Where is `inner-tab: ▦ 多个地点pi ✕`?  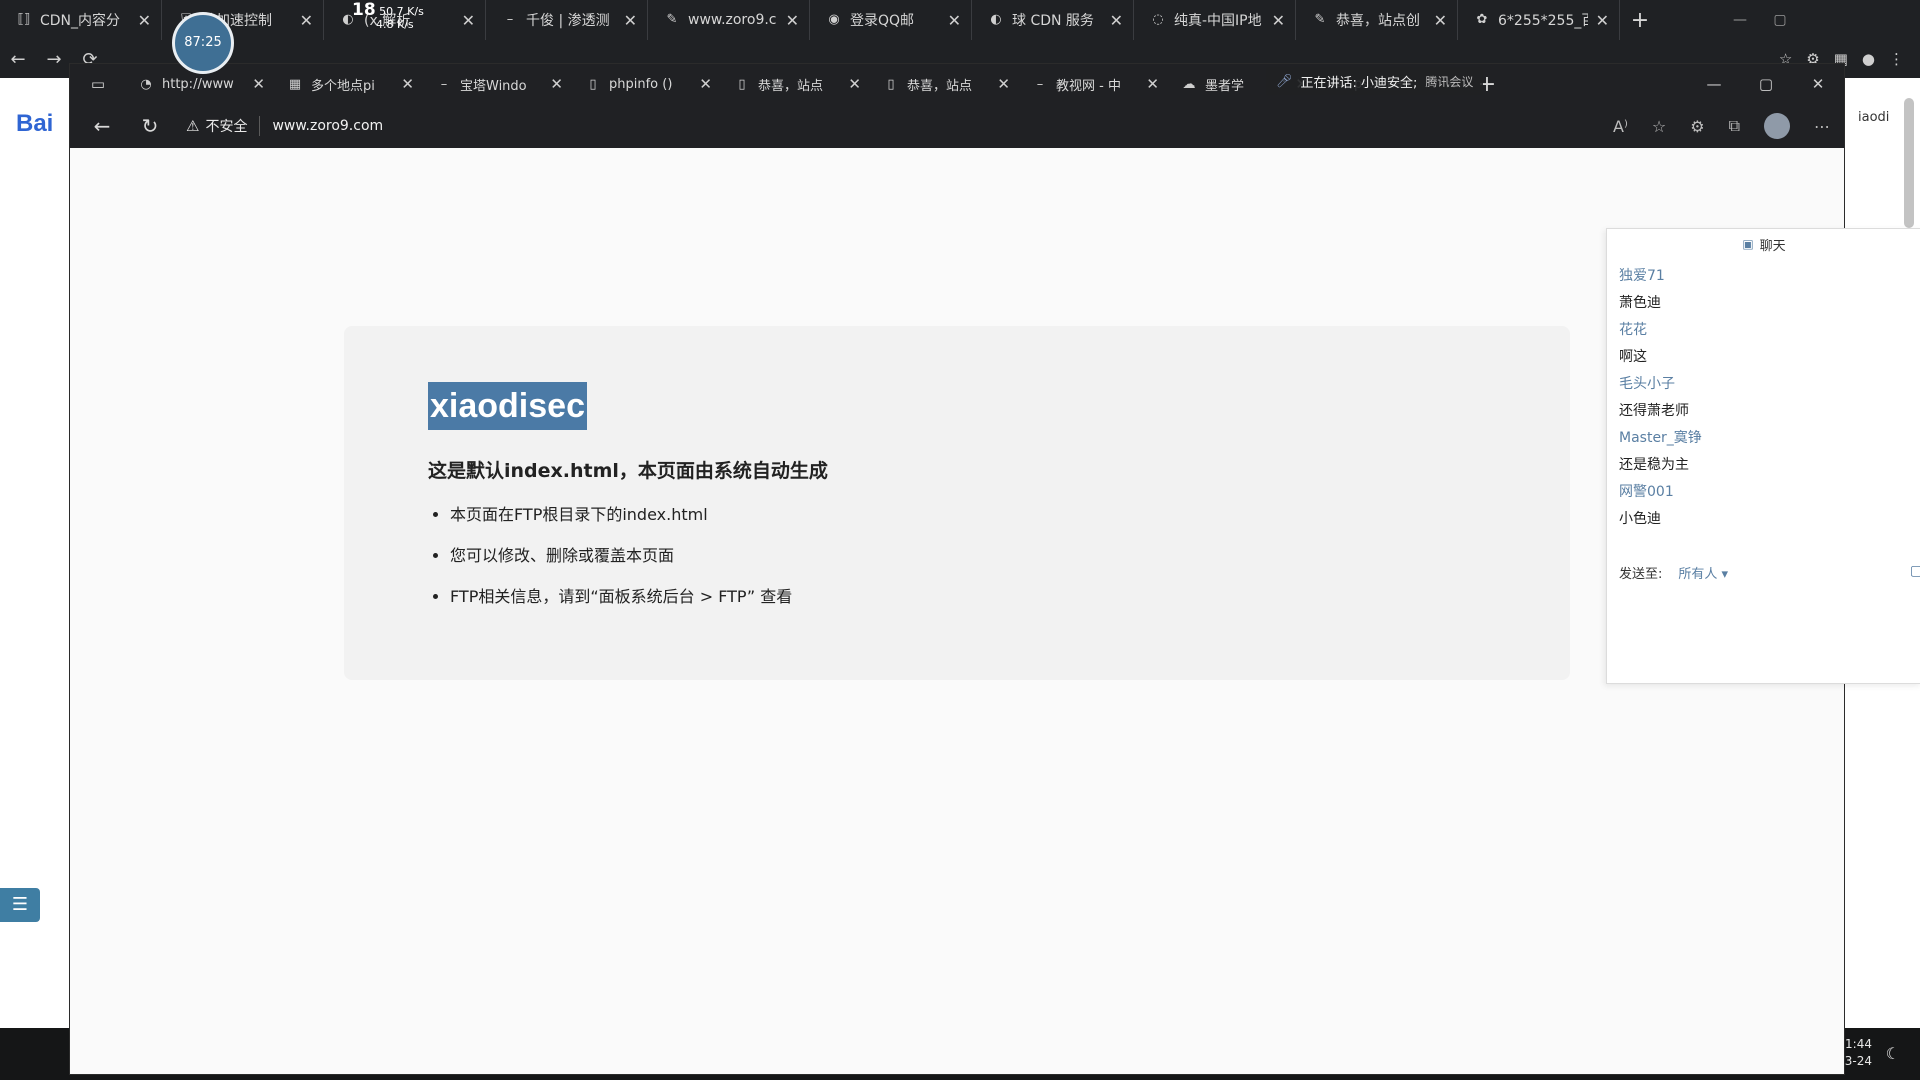
inner-tab: ▦ 多个地点pi ✕ is located at coordinates (349, 84).